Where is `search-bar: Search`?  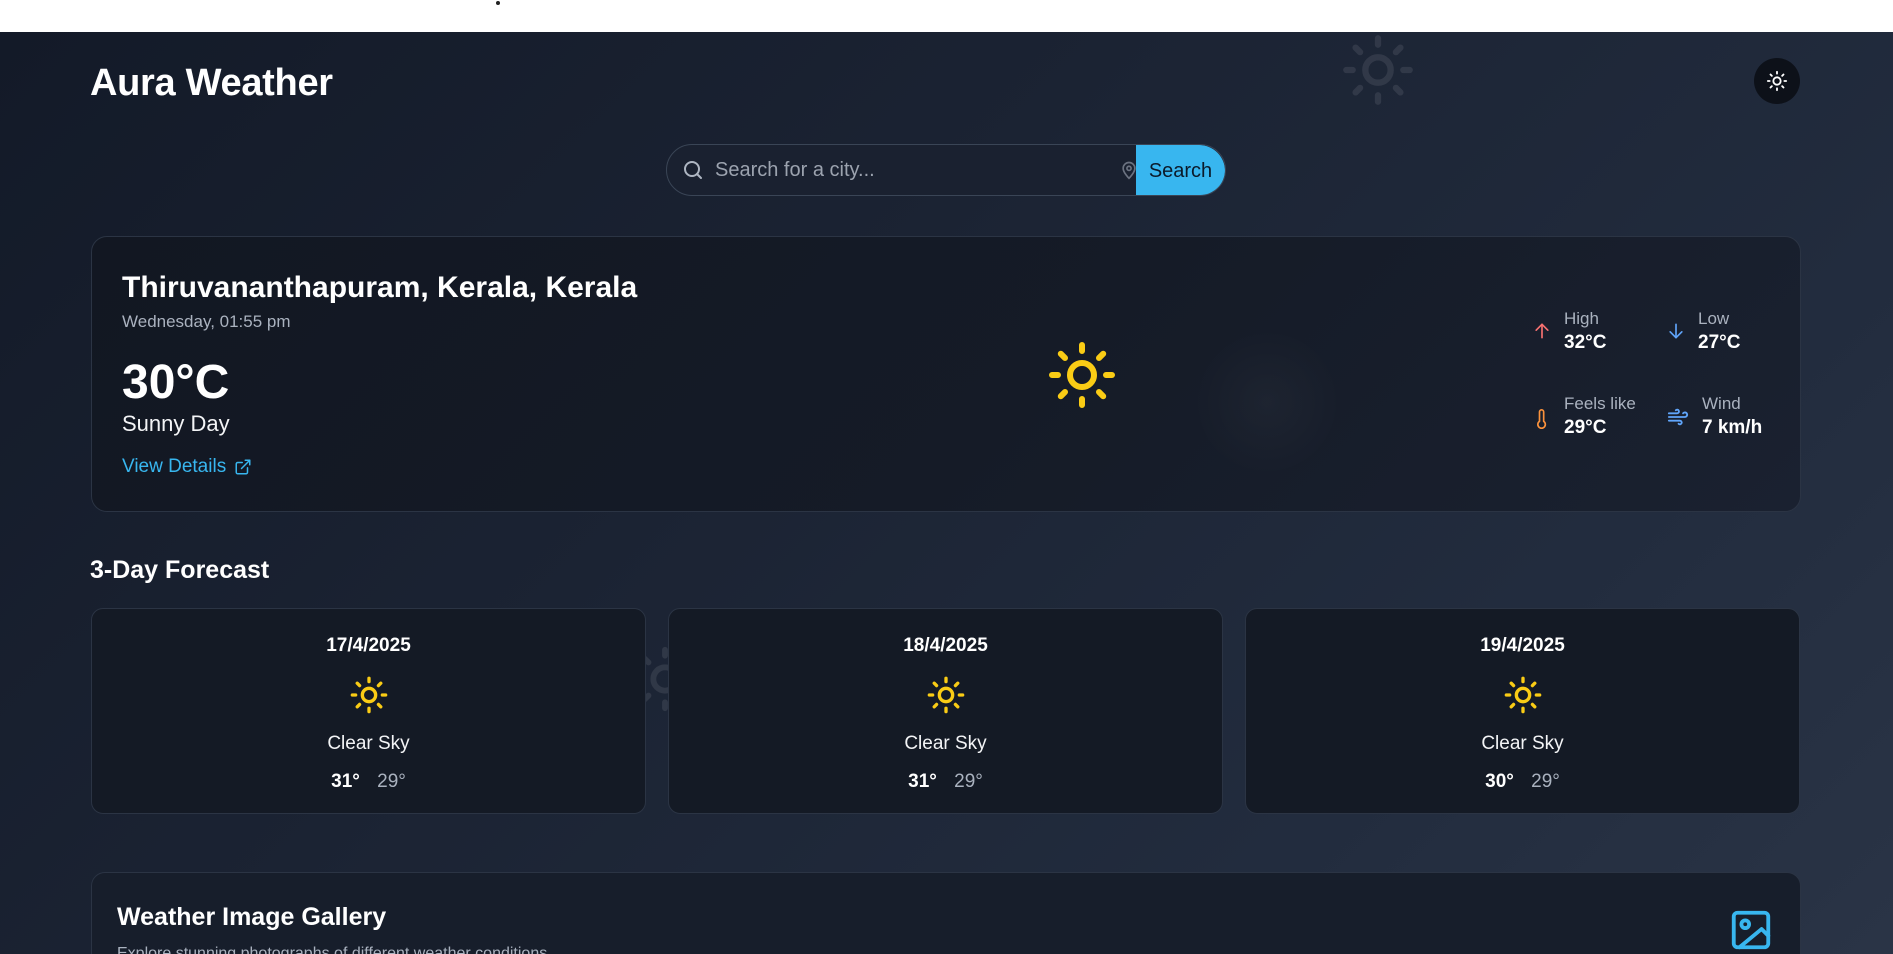 search-bar: Search is located at coordinates (946, 170).